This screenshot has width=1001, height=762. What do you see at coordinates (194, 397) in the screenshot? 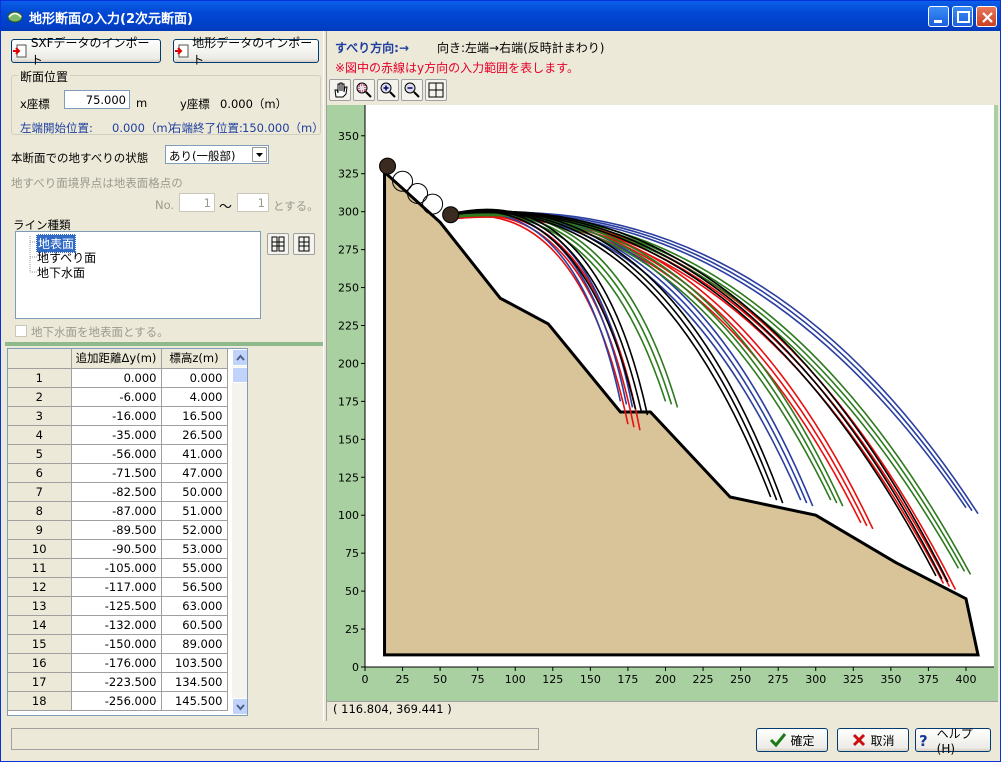
I see `elevation-cell: 4.000` at bounding box center [194, 397].